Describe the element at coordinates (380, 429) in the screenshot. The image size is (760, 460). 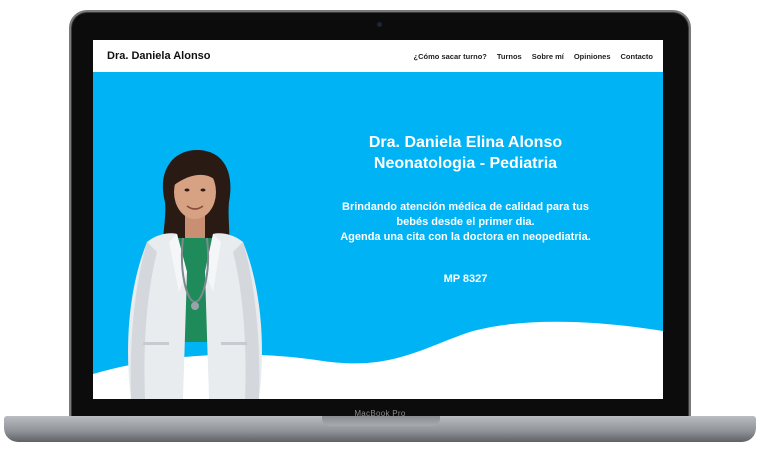
I see `laptop-base` at that location.